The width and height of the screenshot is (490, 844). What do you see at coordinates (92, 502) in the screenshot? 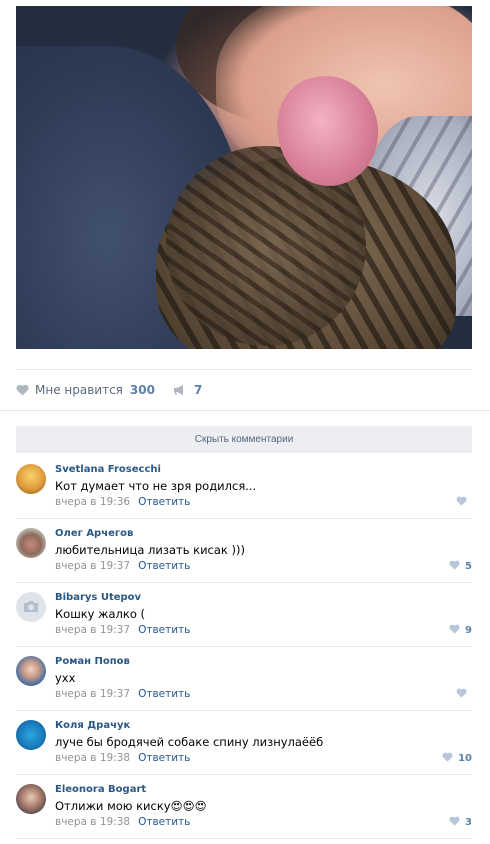
I see `comment-time: вчера в 19:36` at bounding box center [92, 502].